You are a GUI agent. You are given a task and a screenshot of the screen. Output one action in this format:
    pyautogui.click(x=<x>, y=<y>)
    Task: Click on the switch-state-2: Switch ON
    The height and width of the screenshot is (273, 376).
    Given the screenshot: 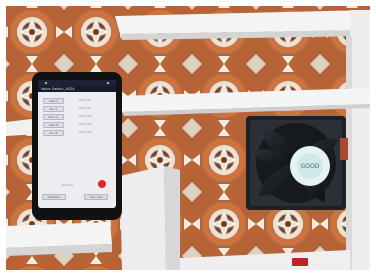 What is the action you would take?
    pyautogui.click(x=85, y=108)
    